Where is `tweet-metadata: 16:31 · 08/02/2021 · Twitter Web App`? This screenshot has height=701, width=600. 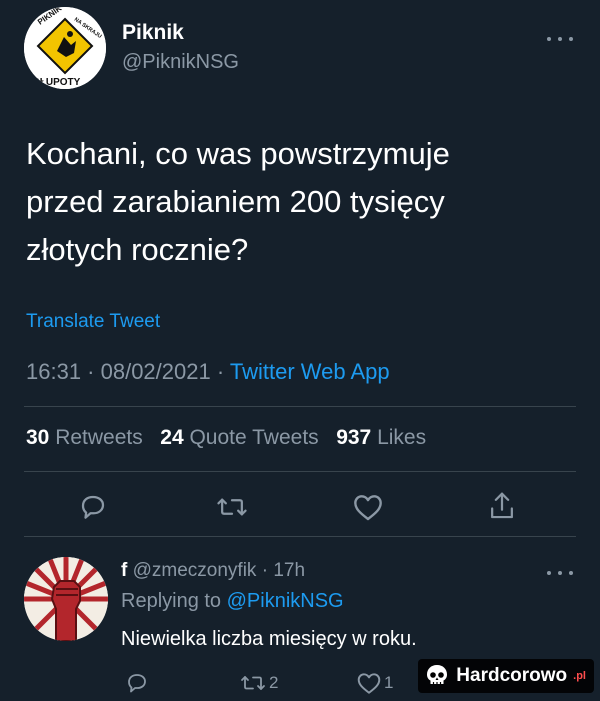
tweet-metadata: 16:31 · 08/02/2021 · Twitter Web App is located at coordinates (208, 372).